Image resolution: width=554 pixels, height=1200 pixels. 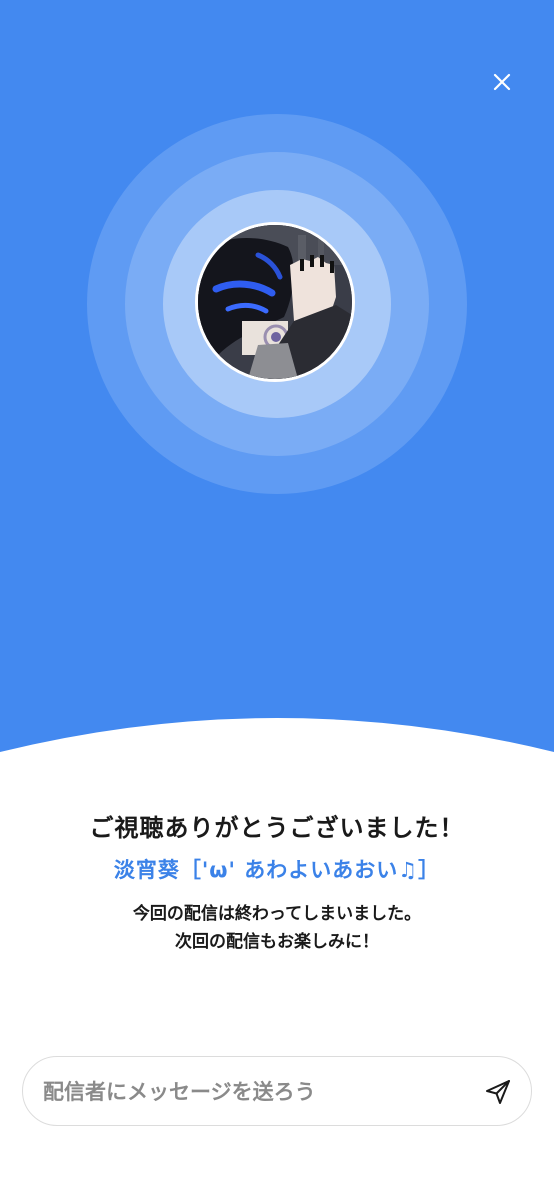 I want to click on ended-message-line: 今回の配信は終わってしまいました。, so click(x=277, y=914).